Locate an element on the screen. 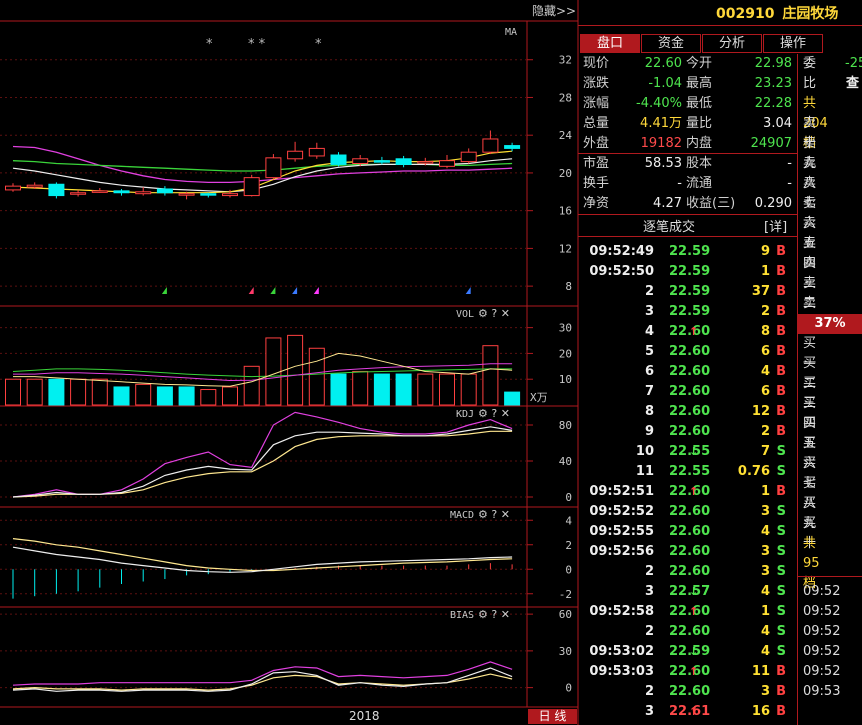 The width and height of the screenshot is (862, 725). quote-label: 现价 is located at coordinates (596, 63).